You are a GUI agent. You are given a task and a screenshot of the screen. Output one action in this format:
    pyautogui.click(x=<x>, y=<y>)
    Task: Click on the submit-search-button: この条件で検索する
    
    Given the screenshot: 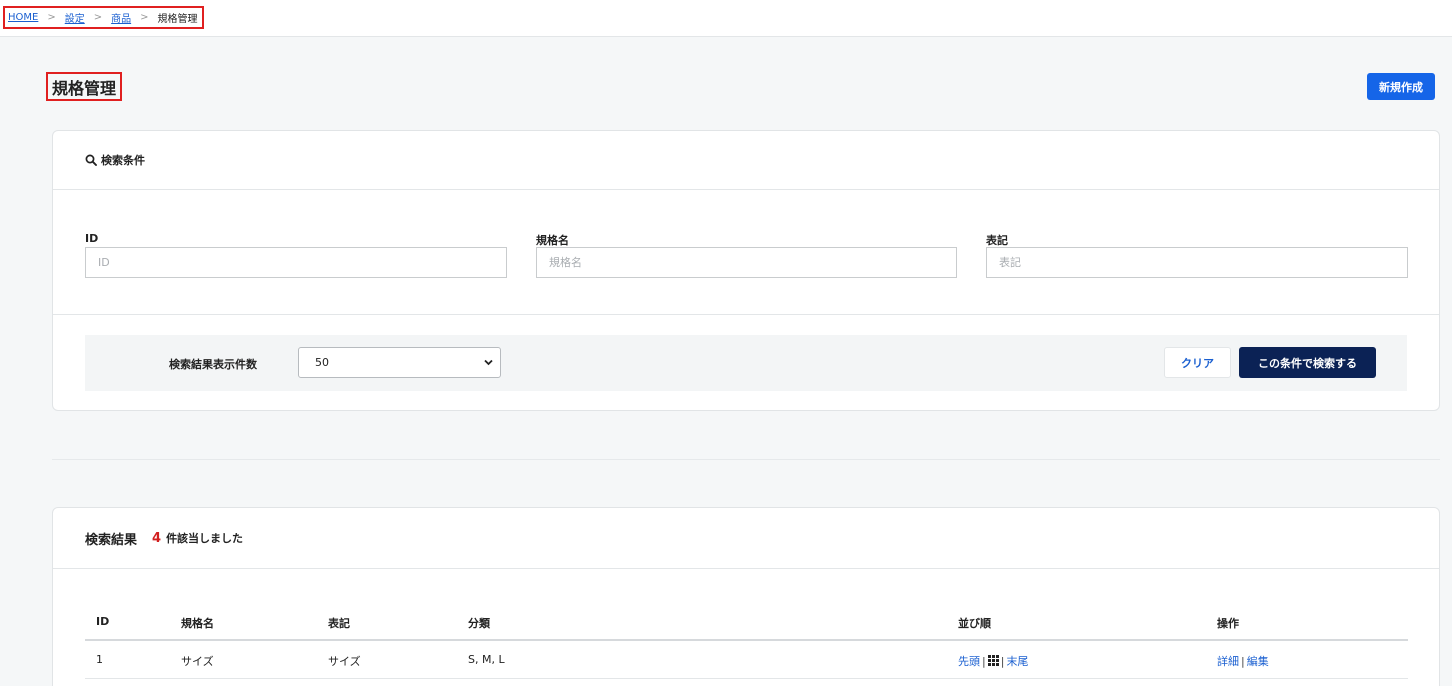 What is the action you would take?
    pyautogui.click(x=1307, y=362)
    